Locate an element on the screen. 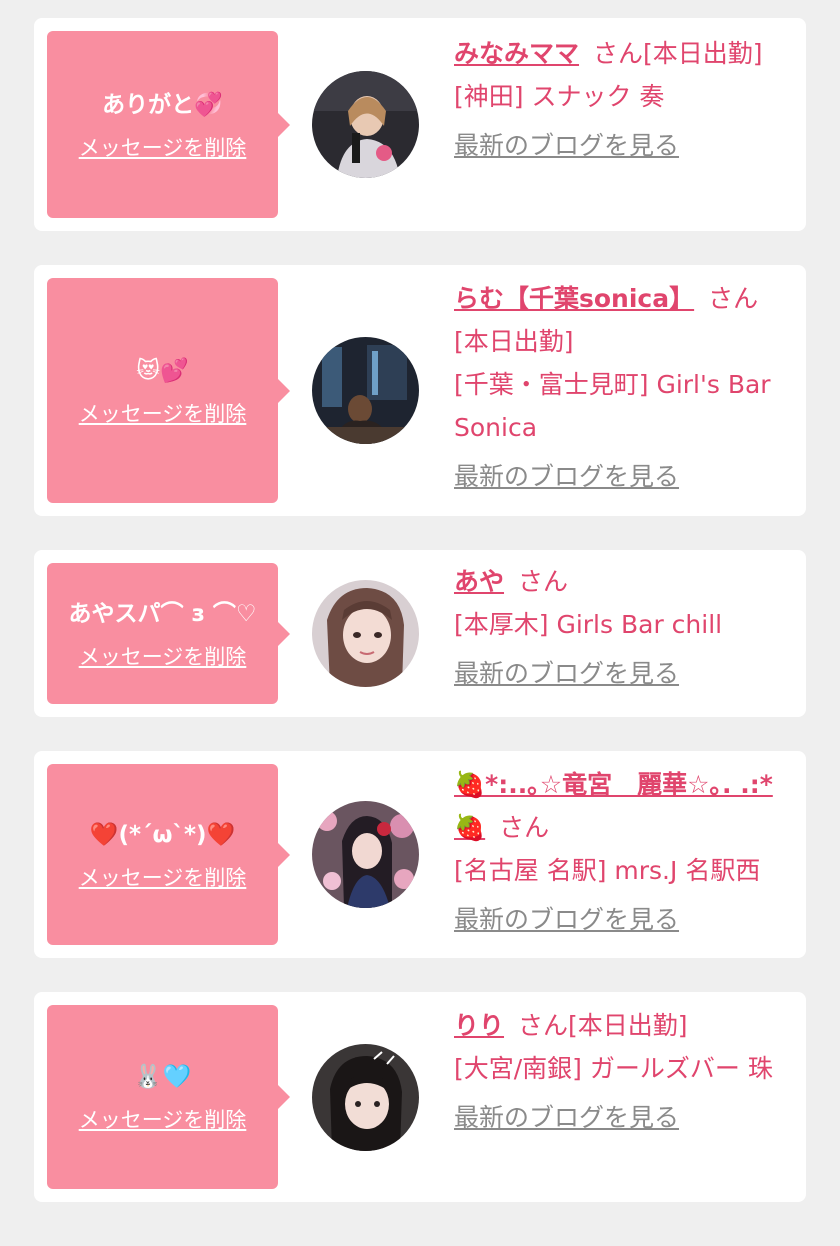 This screenshot has width=840, height=1246. user-info: みなみママ さん[本日出勤] [神田] スナック 奏 最新のブログを見る is located at coordinates (623, 99).